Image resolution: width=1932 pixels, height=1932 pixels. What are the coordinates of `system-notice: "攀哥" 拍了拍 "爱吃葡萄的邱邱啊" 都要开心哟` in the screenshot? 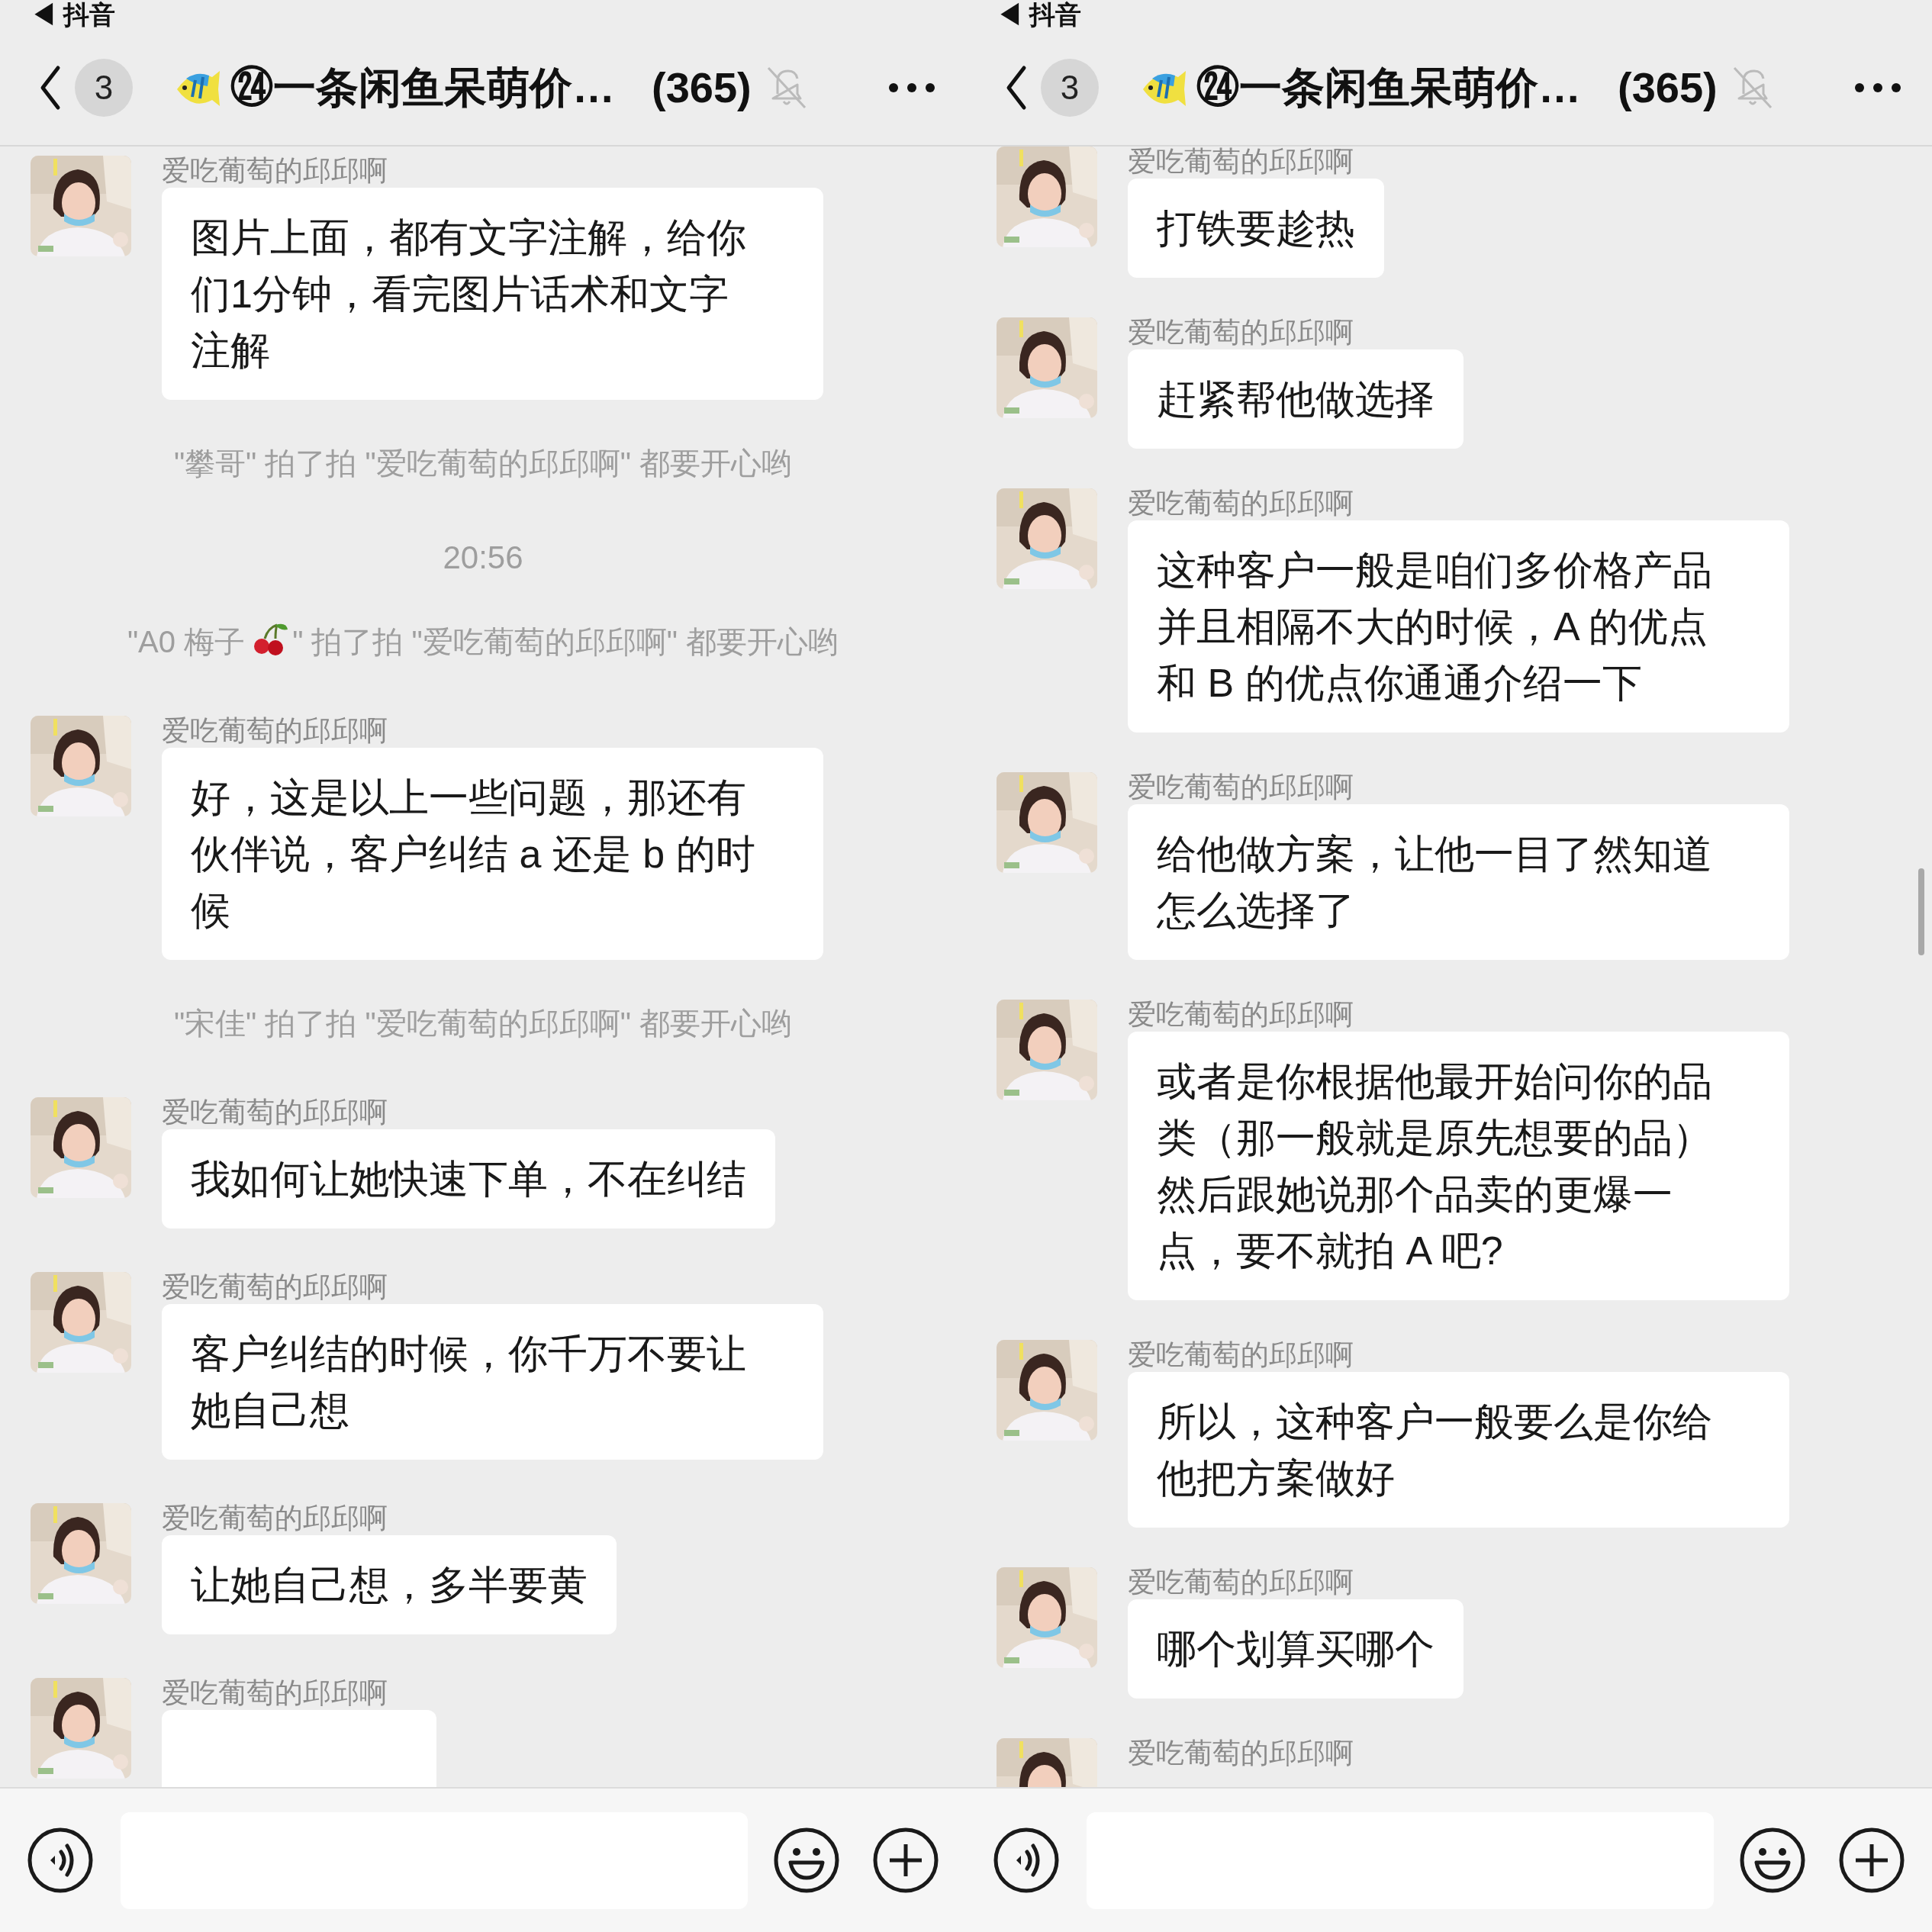 It's located at (483, 463).